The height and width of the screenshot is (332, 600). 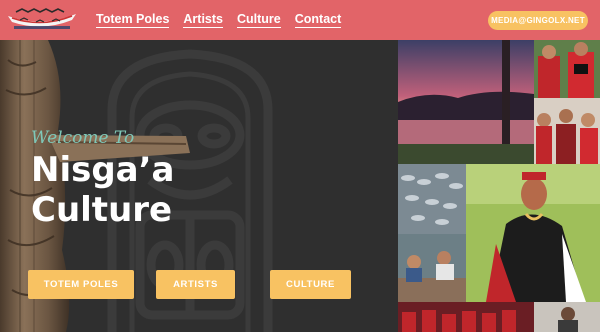 What do you see at coordinates (310, 284) in the screenshot?
I see `culture-button: CULTURE` at bounding box center [310, 284].